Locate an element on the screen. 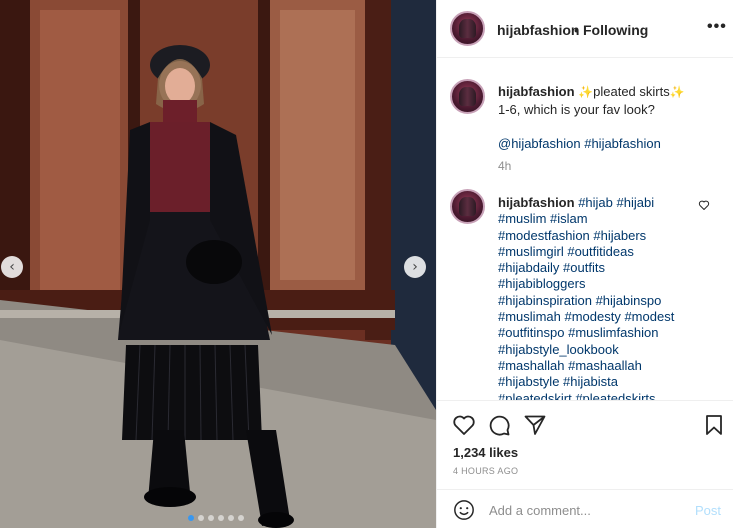  mention-link: @hijabfashion is located at coordinates (539, 143).